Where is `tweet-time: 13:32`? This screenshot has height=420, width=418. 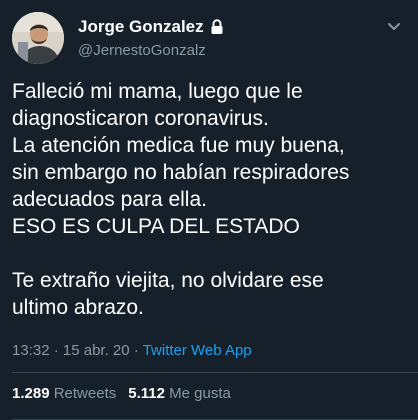
tweet-time: 13:32 is located at coordinates (31, 350).